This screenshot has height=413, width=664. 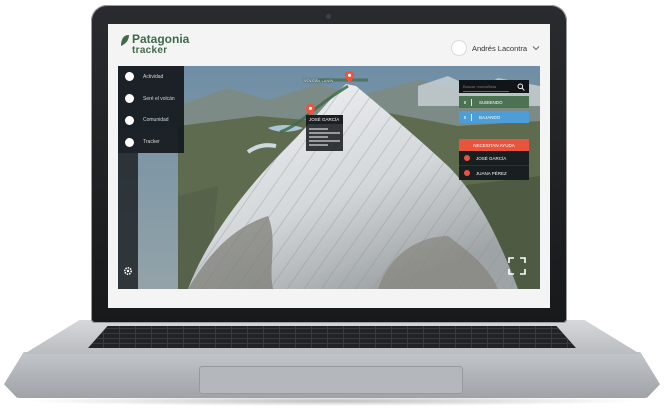 I want to click on search-icon, so click(x=521, y=87).